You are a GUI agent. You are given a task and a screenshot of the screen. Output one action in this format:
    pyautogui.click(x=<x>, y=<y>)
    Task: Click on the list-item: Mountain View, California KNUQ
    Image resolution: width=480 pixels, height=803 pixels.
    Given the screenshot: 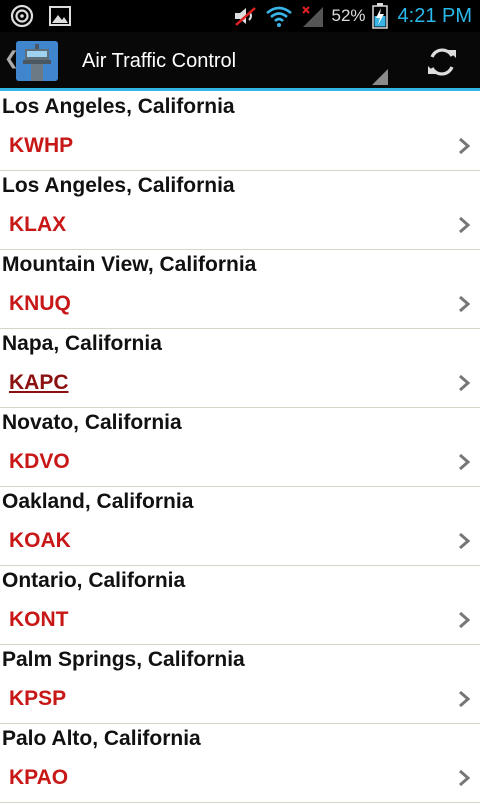 What is the action you would take?
    pyautogui.click(x=240, y=289)
    